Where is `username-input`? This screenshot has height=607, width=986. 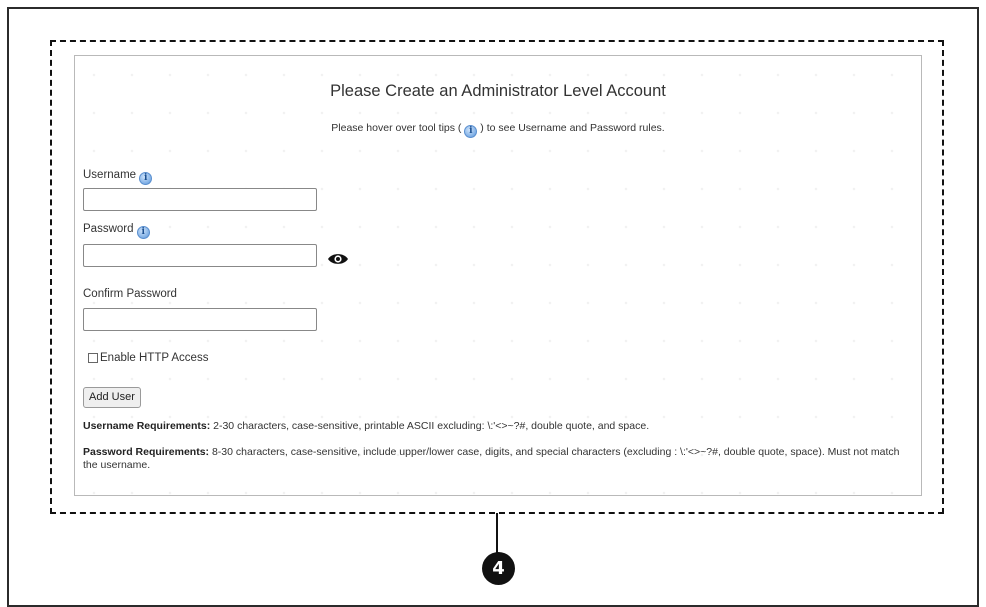 username-input is located at coordinates (200, 199).